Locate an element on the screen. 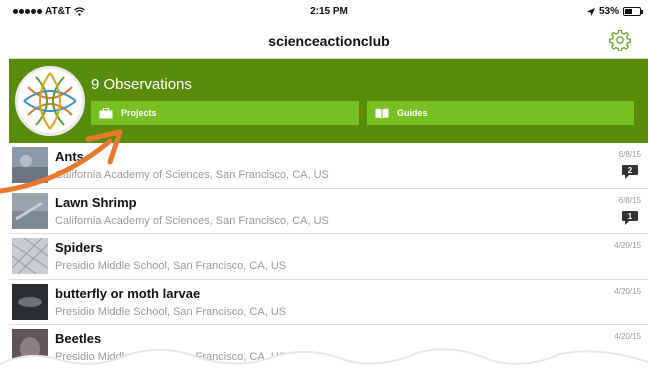 This screenshot has height=372, width=648. gear-icon is located at coordinates (620, 40).